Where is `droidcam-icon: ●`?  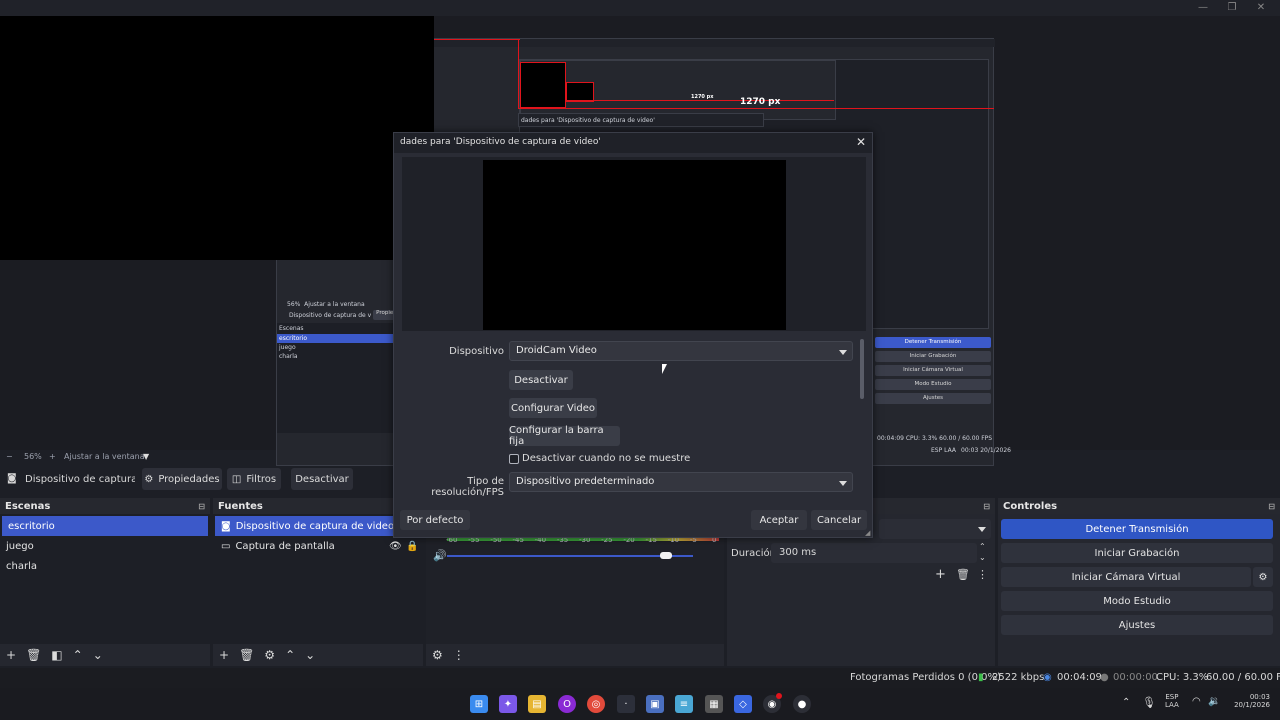 droidcam-icon: ● is located at coordinates (802, 704).